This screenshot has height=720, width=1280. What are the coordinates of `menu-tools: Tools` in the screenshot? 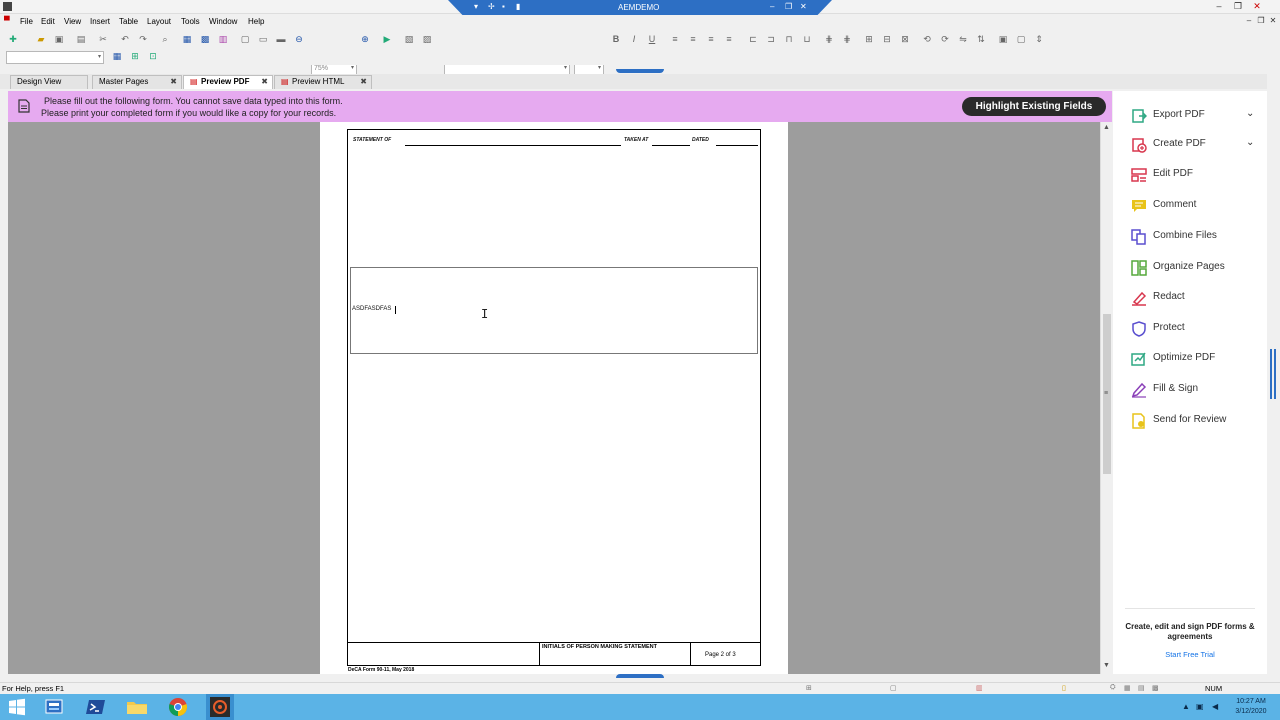 It's located at (190, 21).